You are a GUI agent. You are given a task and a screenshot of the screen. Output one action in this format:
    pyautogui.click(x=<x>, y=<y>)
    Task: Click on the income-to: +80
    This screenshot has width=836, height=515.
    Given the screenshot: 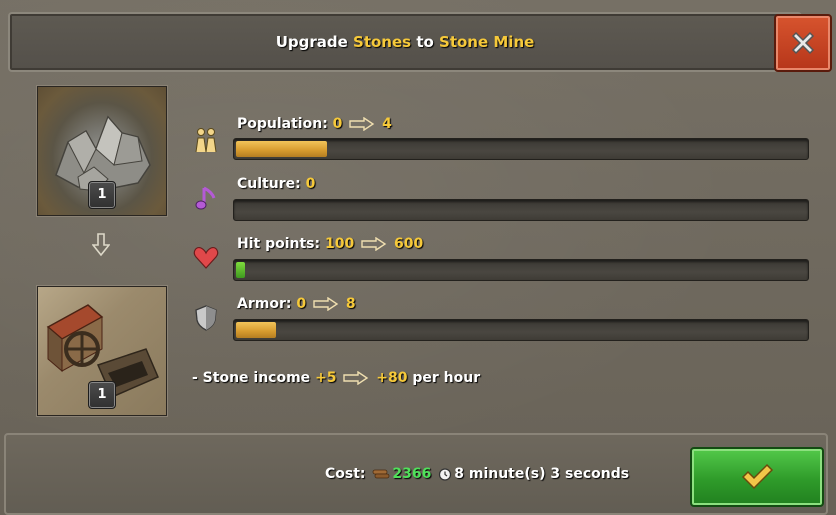 What is the action you would take?
    pyautogui.click(x=392, y=378)
    